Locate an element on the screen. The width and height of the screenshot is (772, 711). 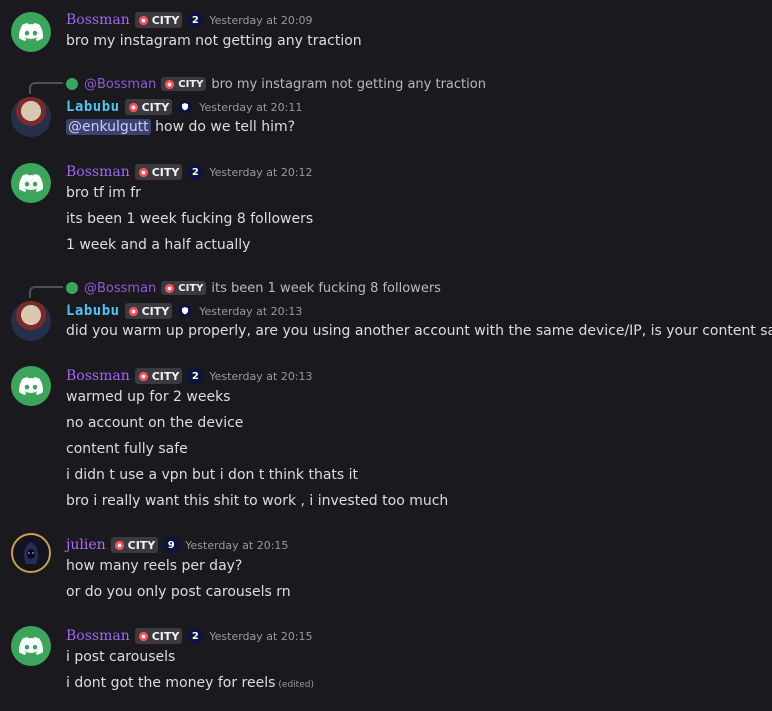
message-text: how do we tell him? is located at coordinates (225, 127).